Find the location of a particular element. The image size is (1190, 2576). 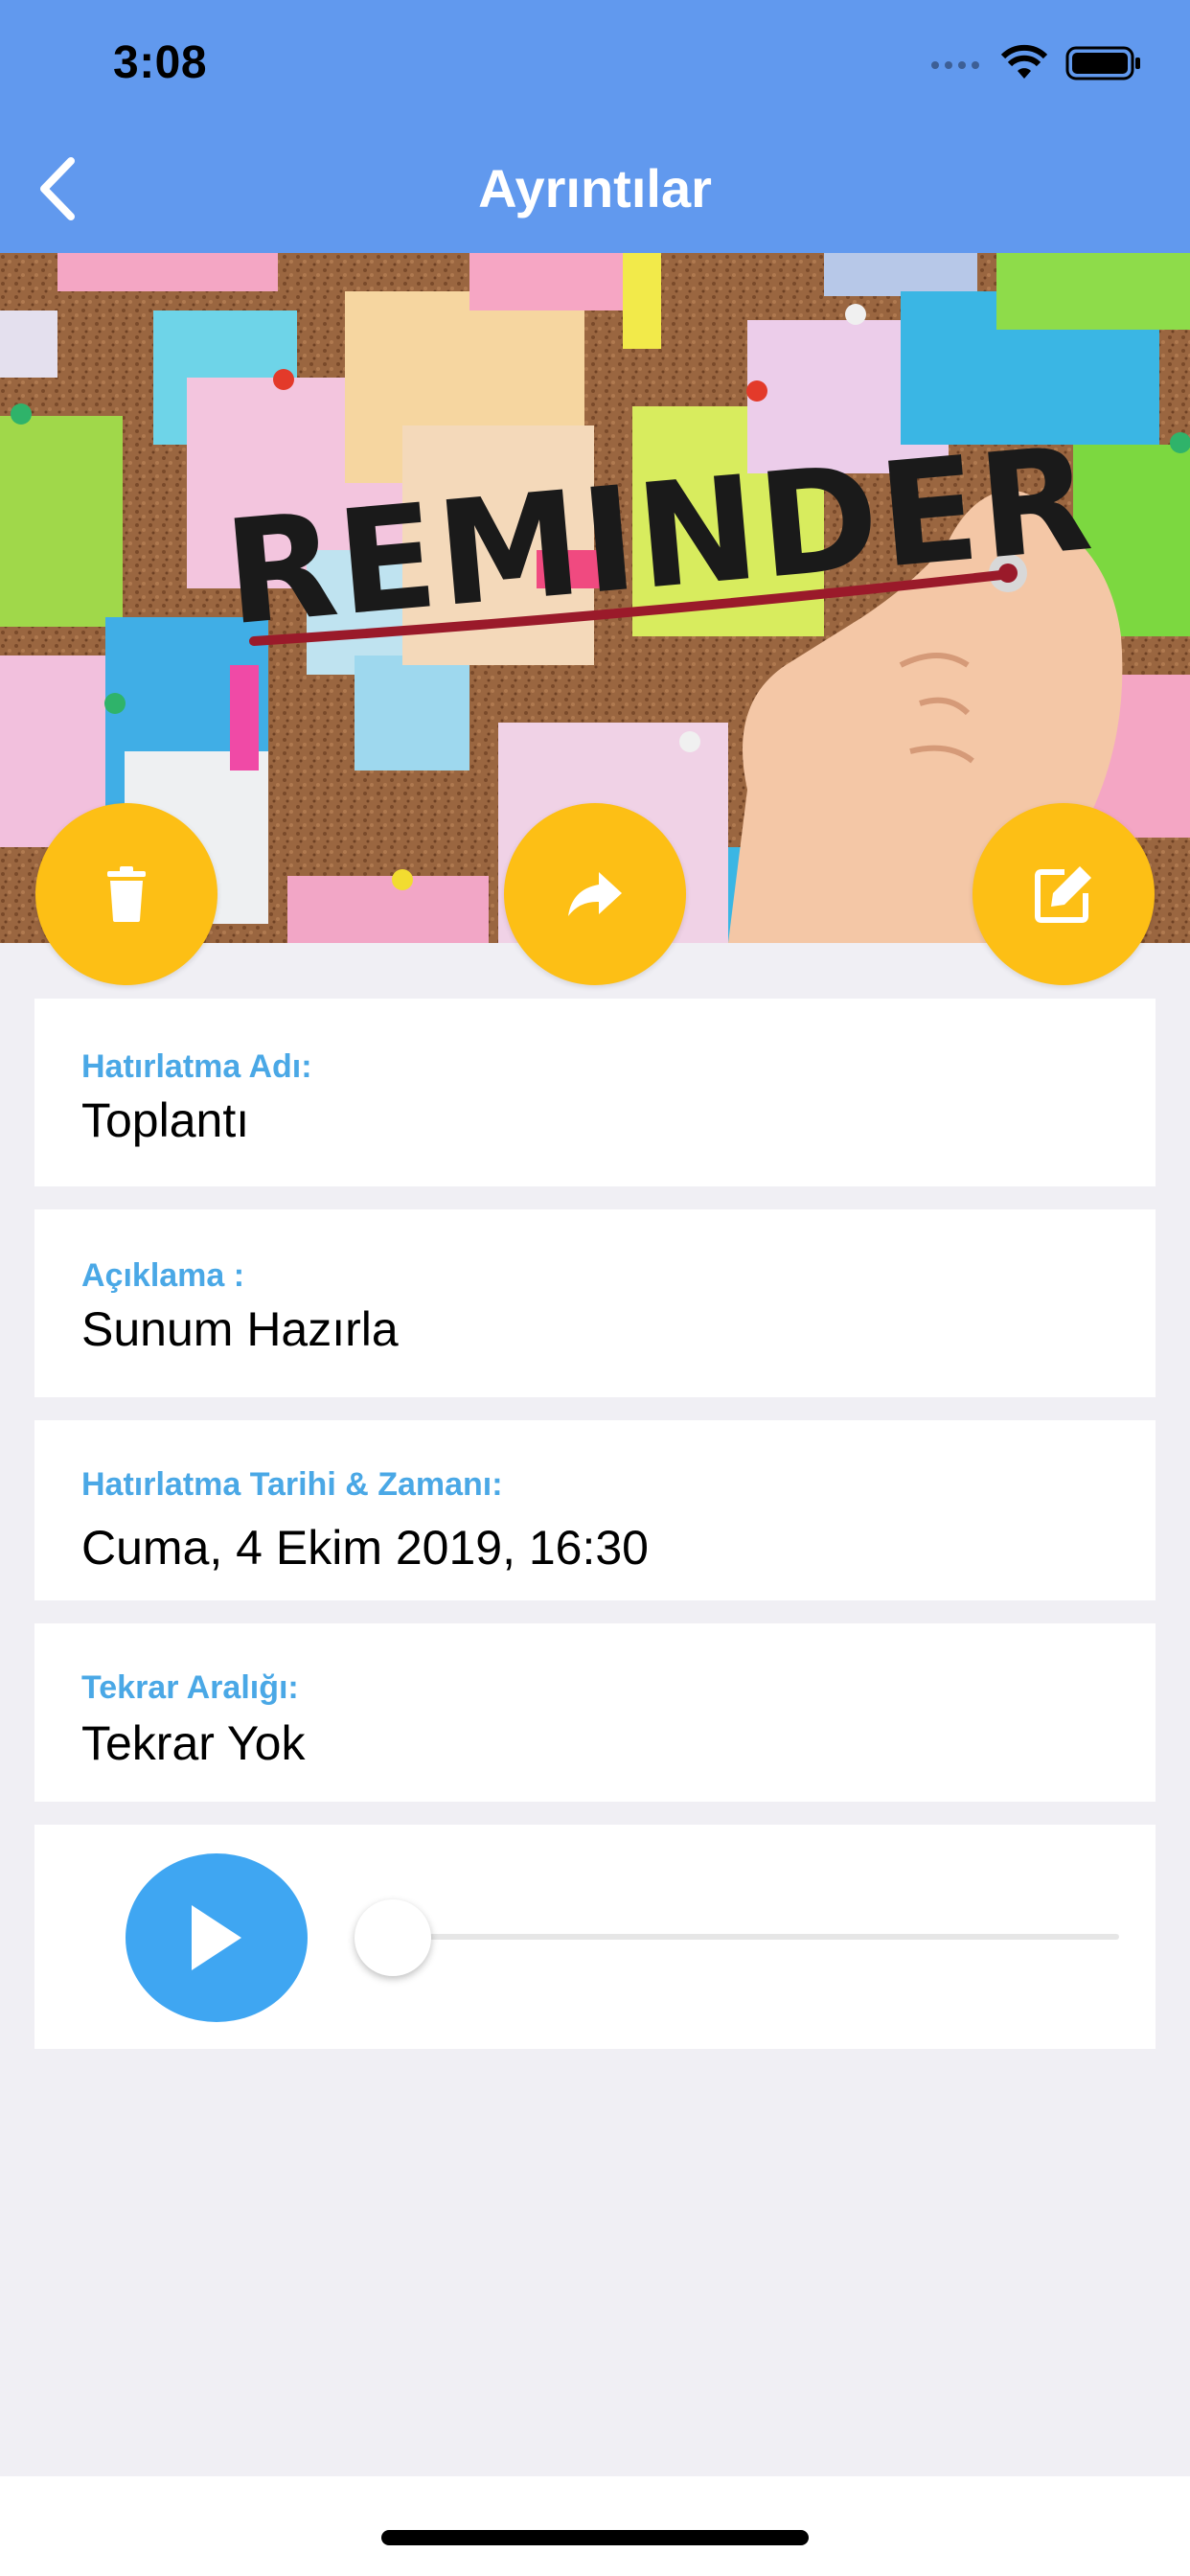

reminder-name-card: Hatırlatma Adı: Toplantı is located at coordinates (595, 1092).